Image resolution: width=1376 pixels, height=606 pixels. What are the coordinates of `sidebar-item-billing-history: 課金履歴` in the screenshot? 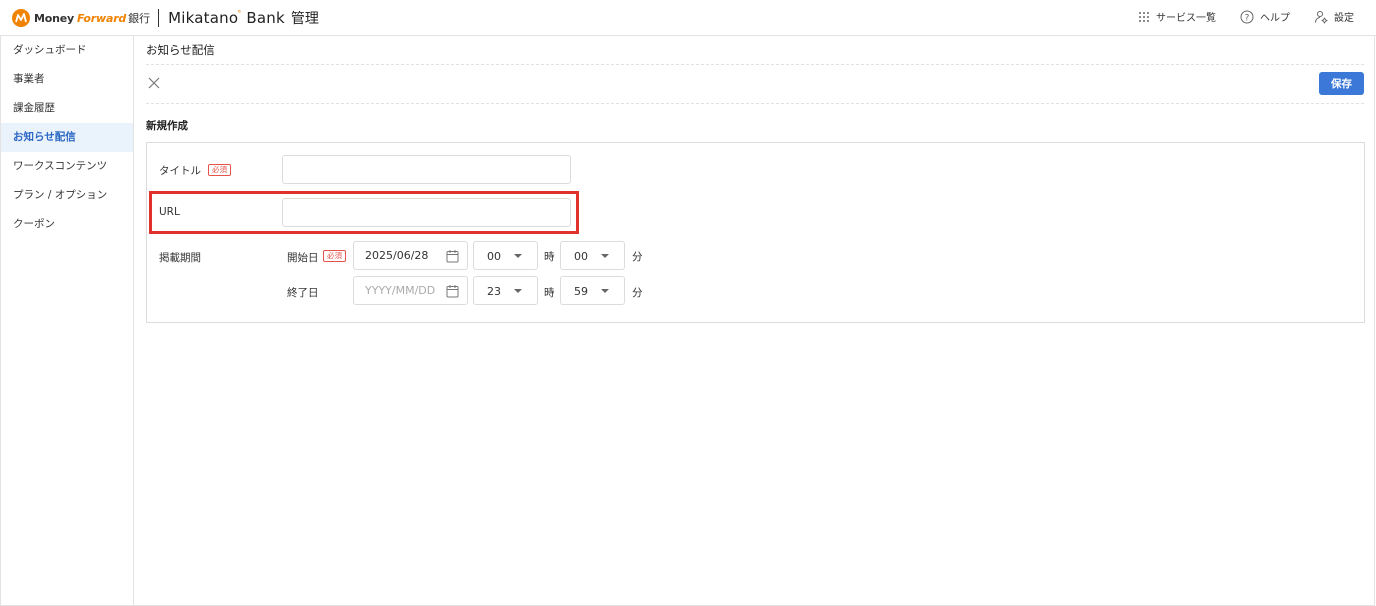 It's located at (67, 108).